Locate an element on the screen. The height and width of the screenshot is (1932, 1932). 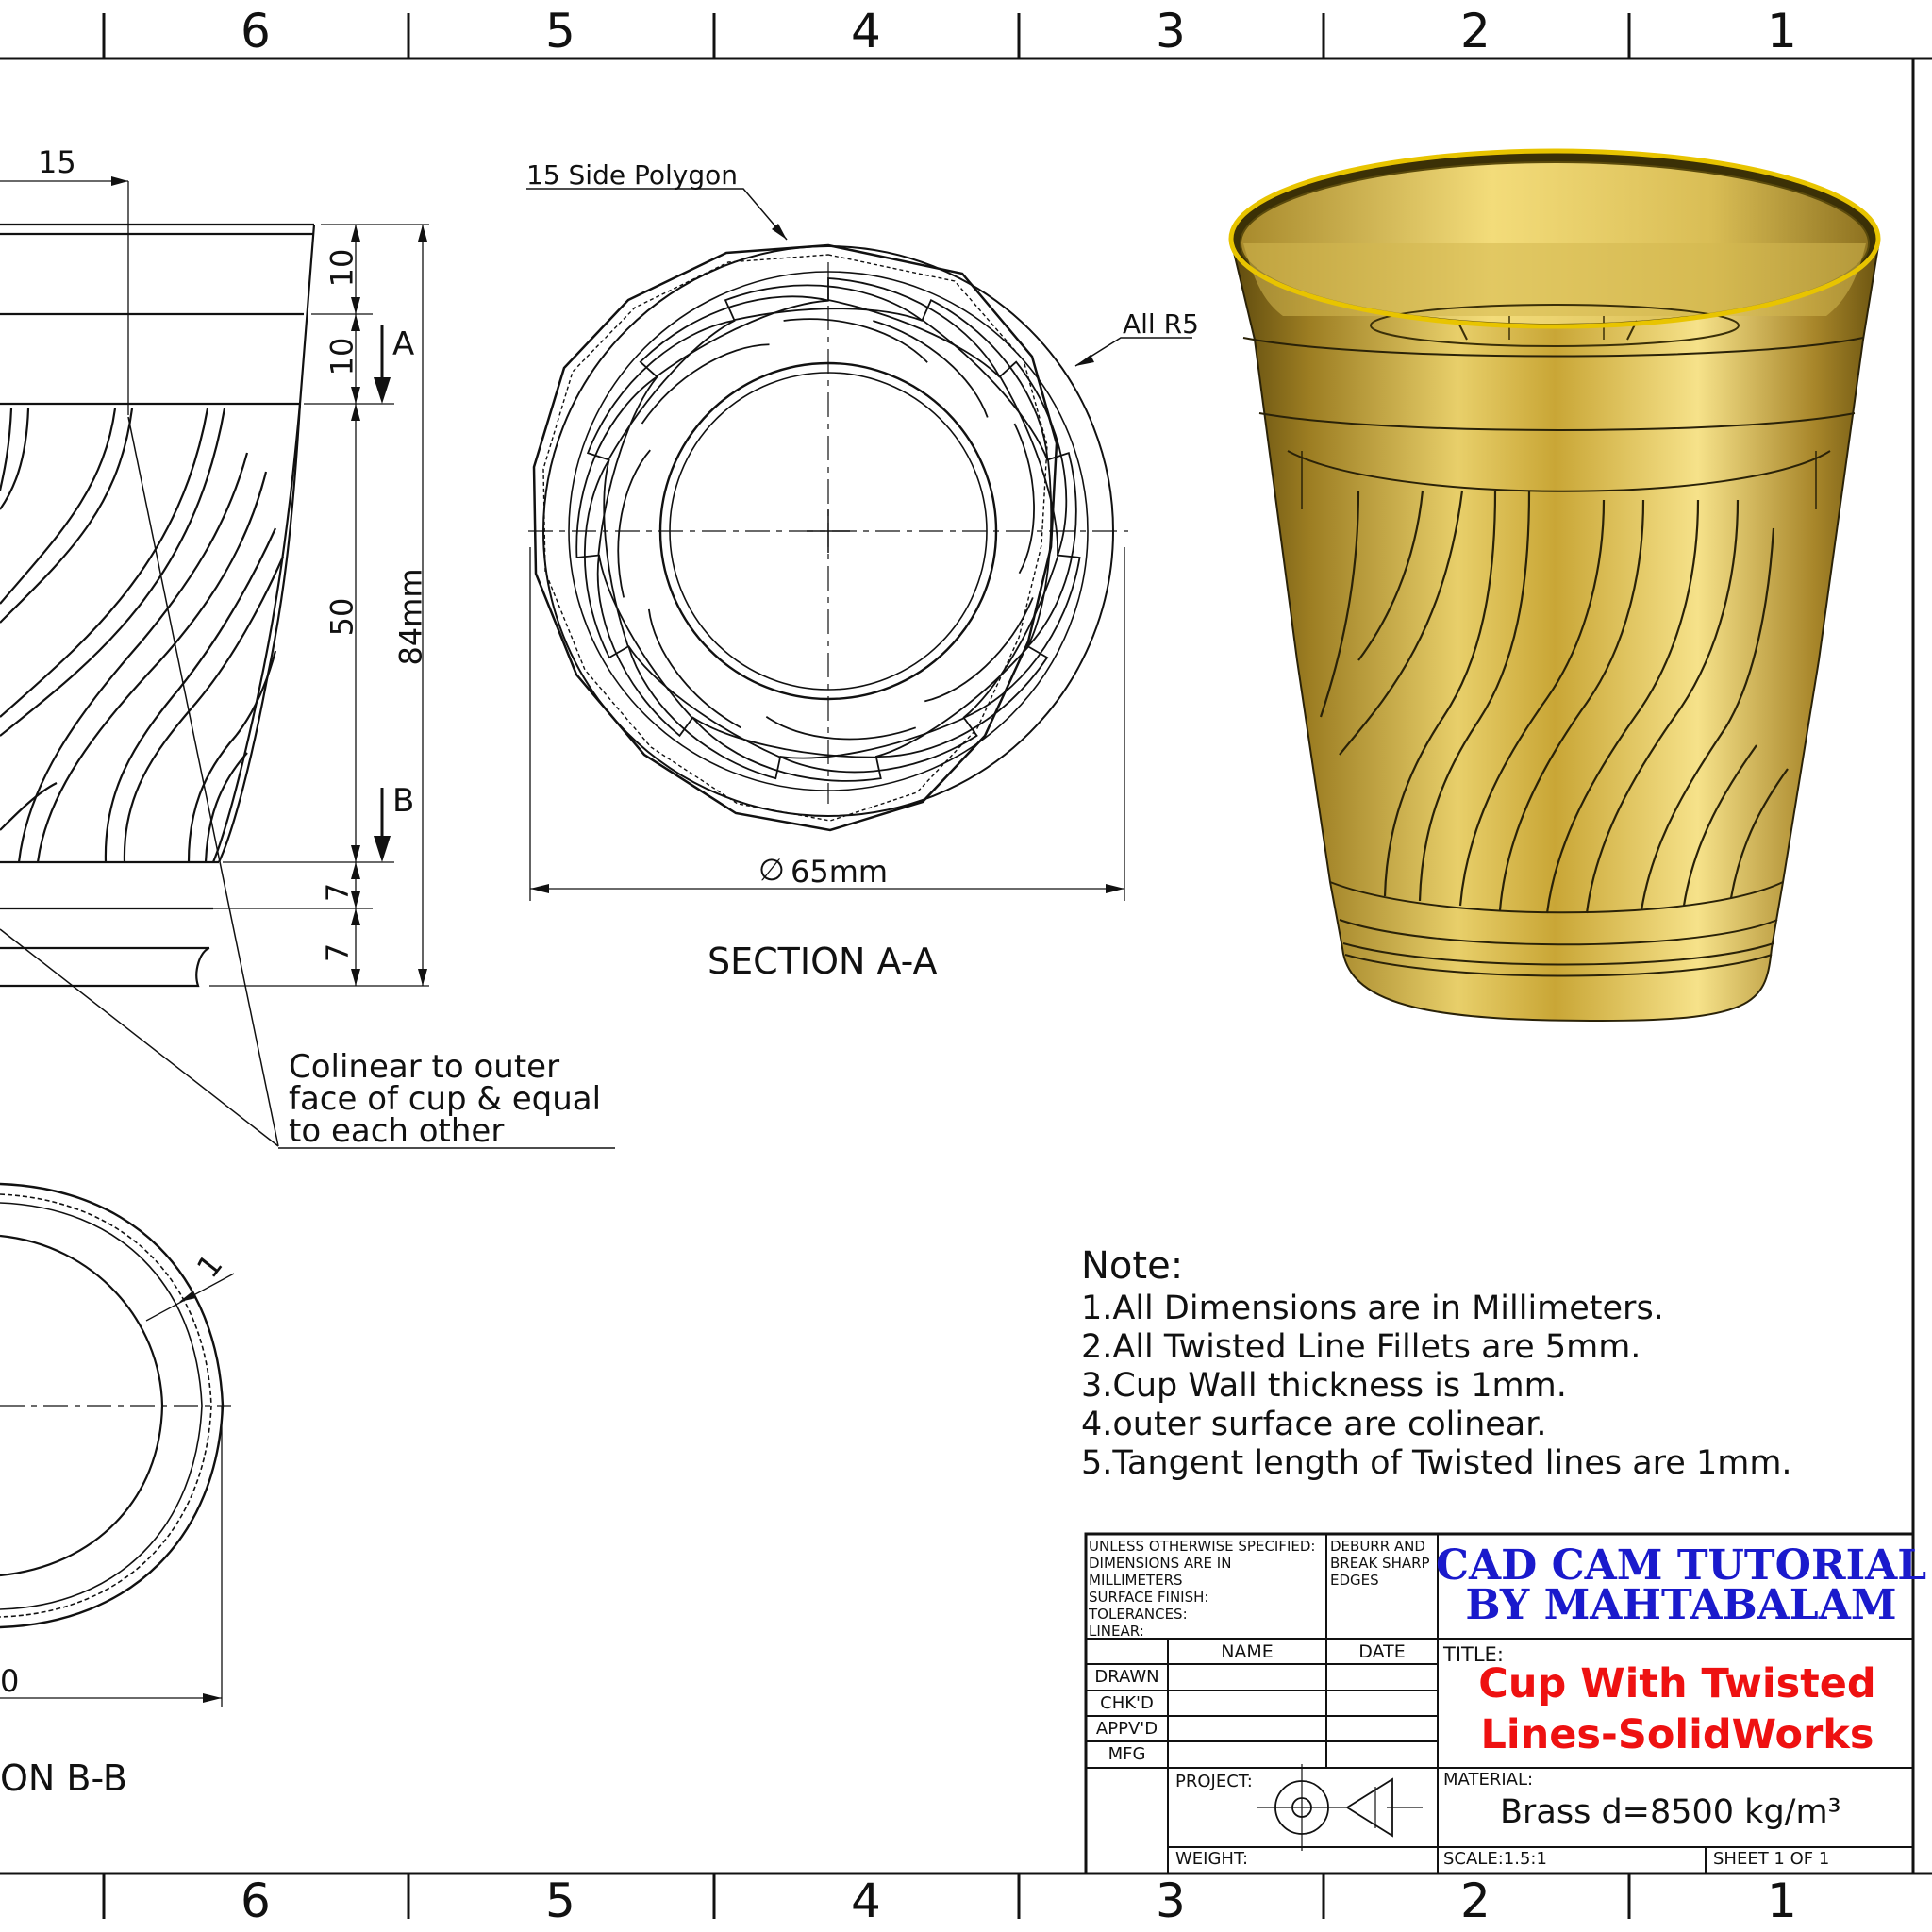
tb-spec-line-2: DIMENSIONS ARE IN MILLIMETERS is located at coordinates (1160, 1572).